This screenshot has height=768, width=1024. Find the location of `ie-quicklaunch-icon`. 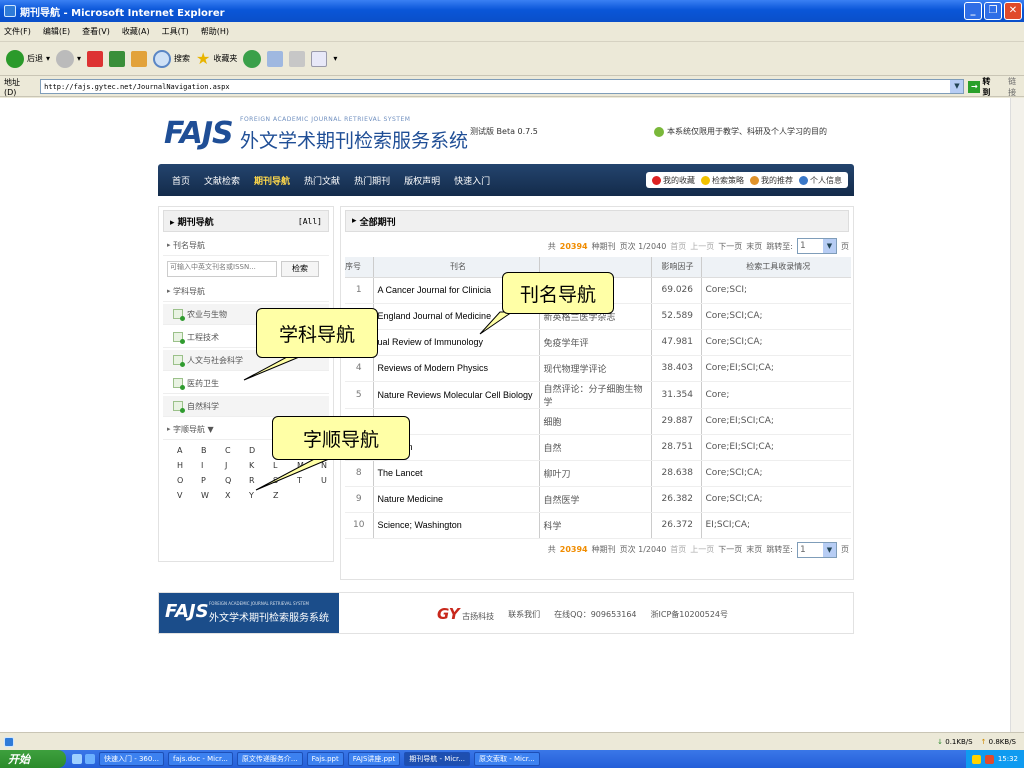

ie-quicklaunch-icon is located at coordinates (90, 759).